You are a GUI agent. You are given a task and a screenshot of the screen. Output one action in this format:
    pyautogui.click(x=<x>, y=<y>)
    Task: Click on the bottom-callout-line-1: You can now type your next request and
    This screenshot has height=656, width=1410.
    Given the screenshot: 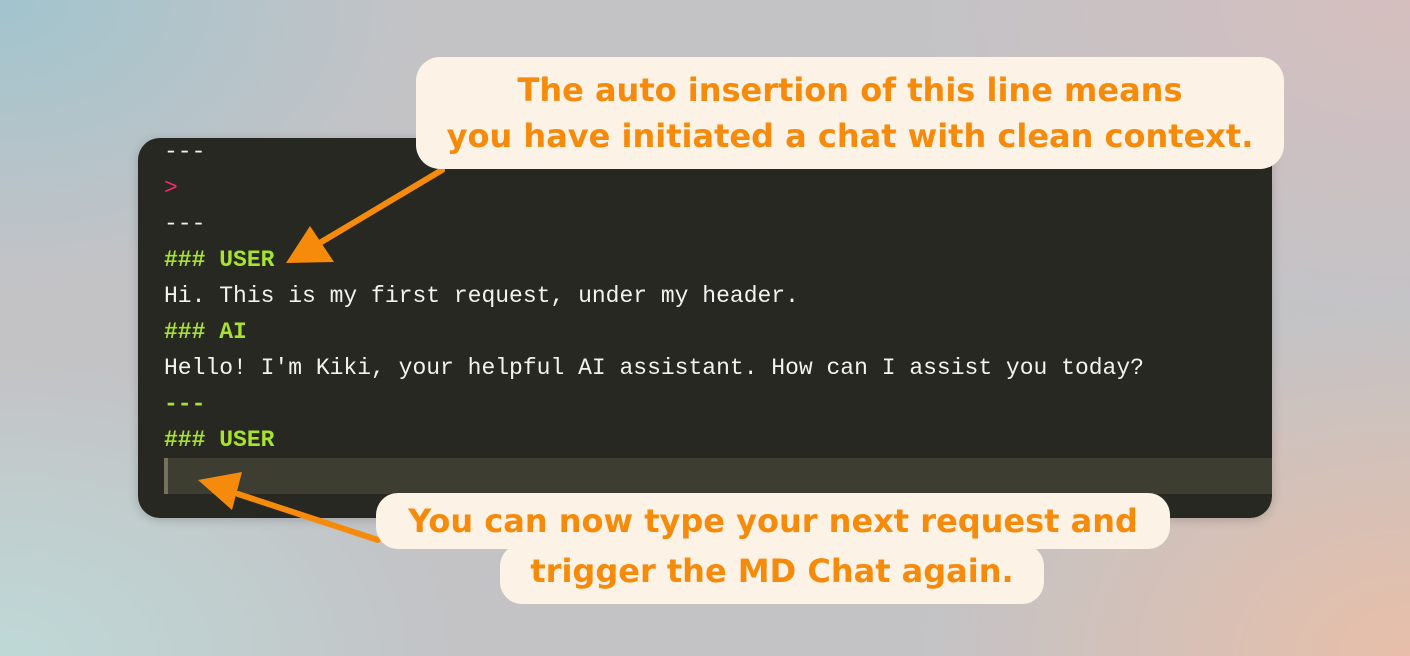 What is the action you would take?
    pyautogui.click(x=773, y=521)
    